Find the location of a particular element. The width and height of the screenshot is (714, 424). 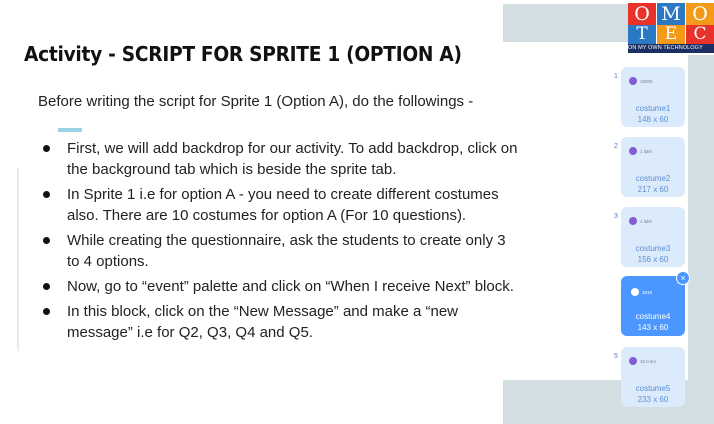

costume-tile-5: 5 10.0 km costume5 233 x 60 is located at coordinates (649, 377).